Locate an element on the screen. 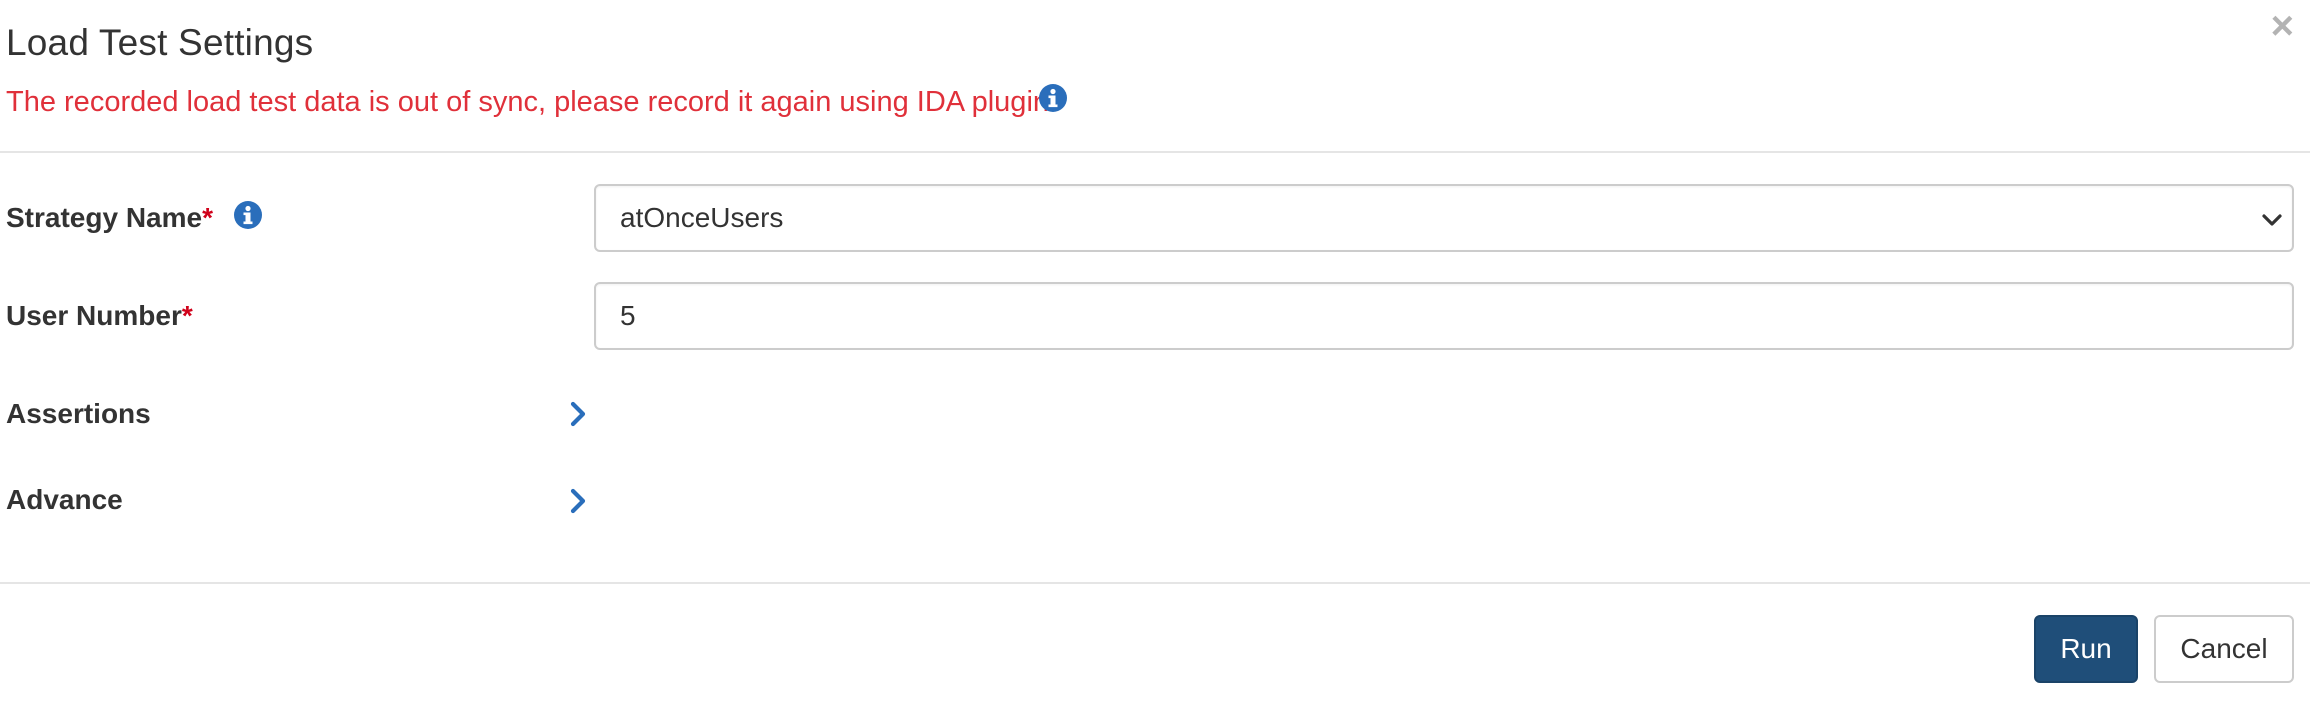  strategy-name-label-text: Strategy Name is located at coordinates (104, 217).